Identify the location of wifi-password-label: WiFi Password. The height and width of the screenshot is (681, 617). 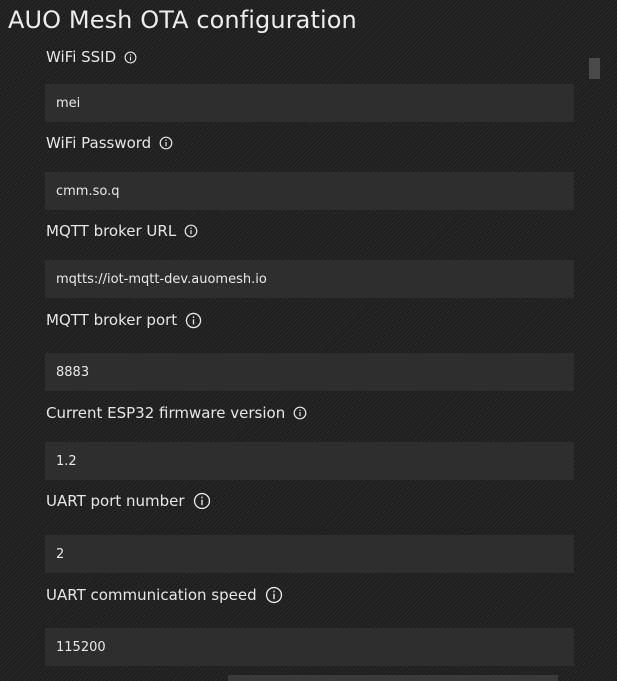
(99, 143).